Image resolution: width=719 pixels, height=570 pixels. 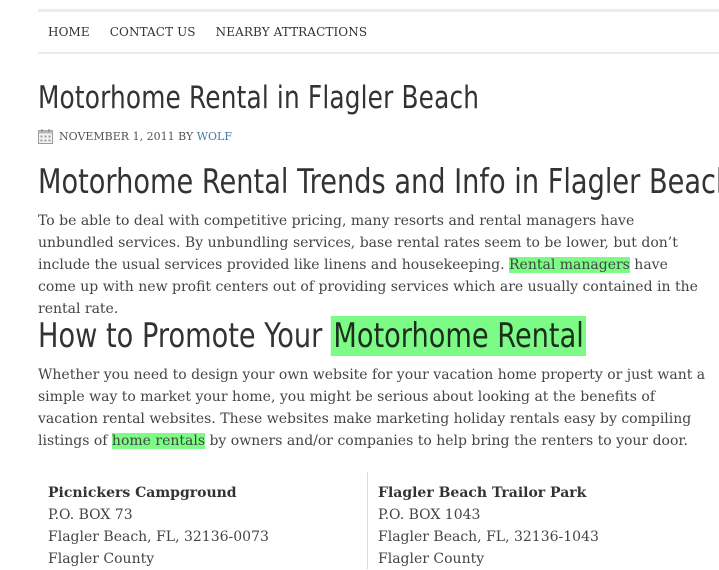 What do you see at coordinates (214, 136) in the screenshot?
I see `post-author-link: WOLF` at bounding box center [214, 136].